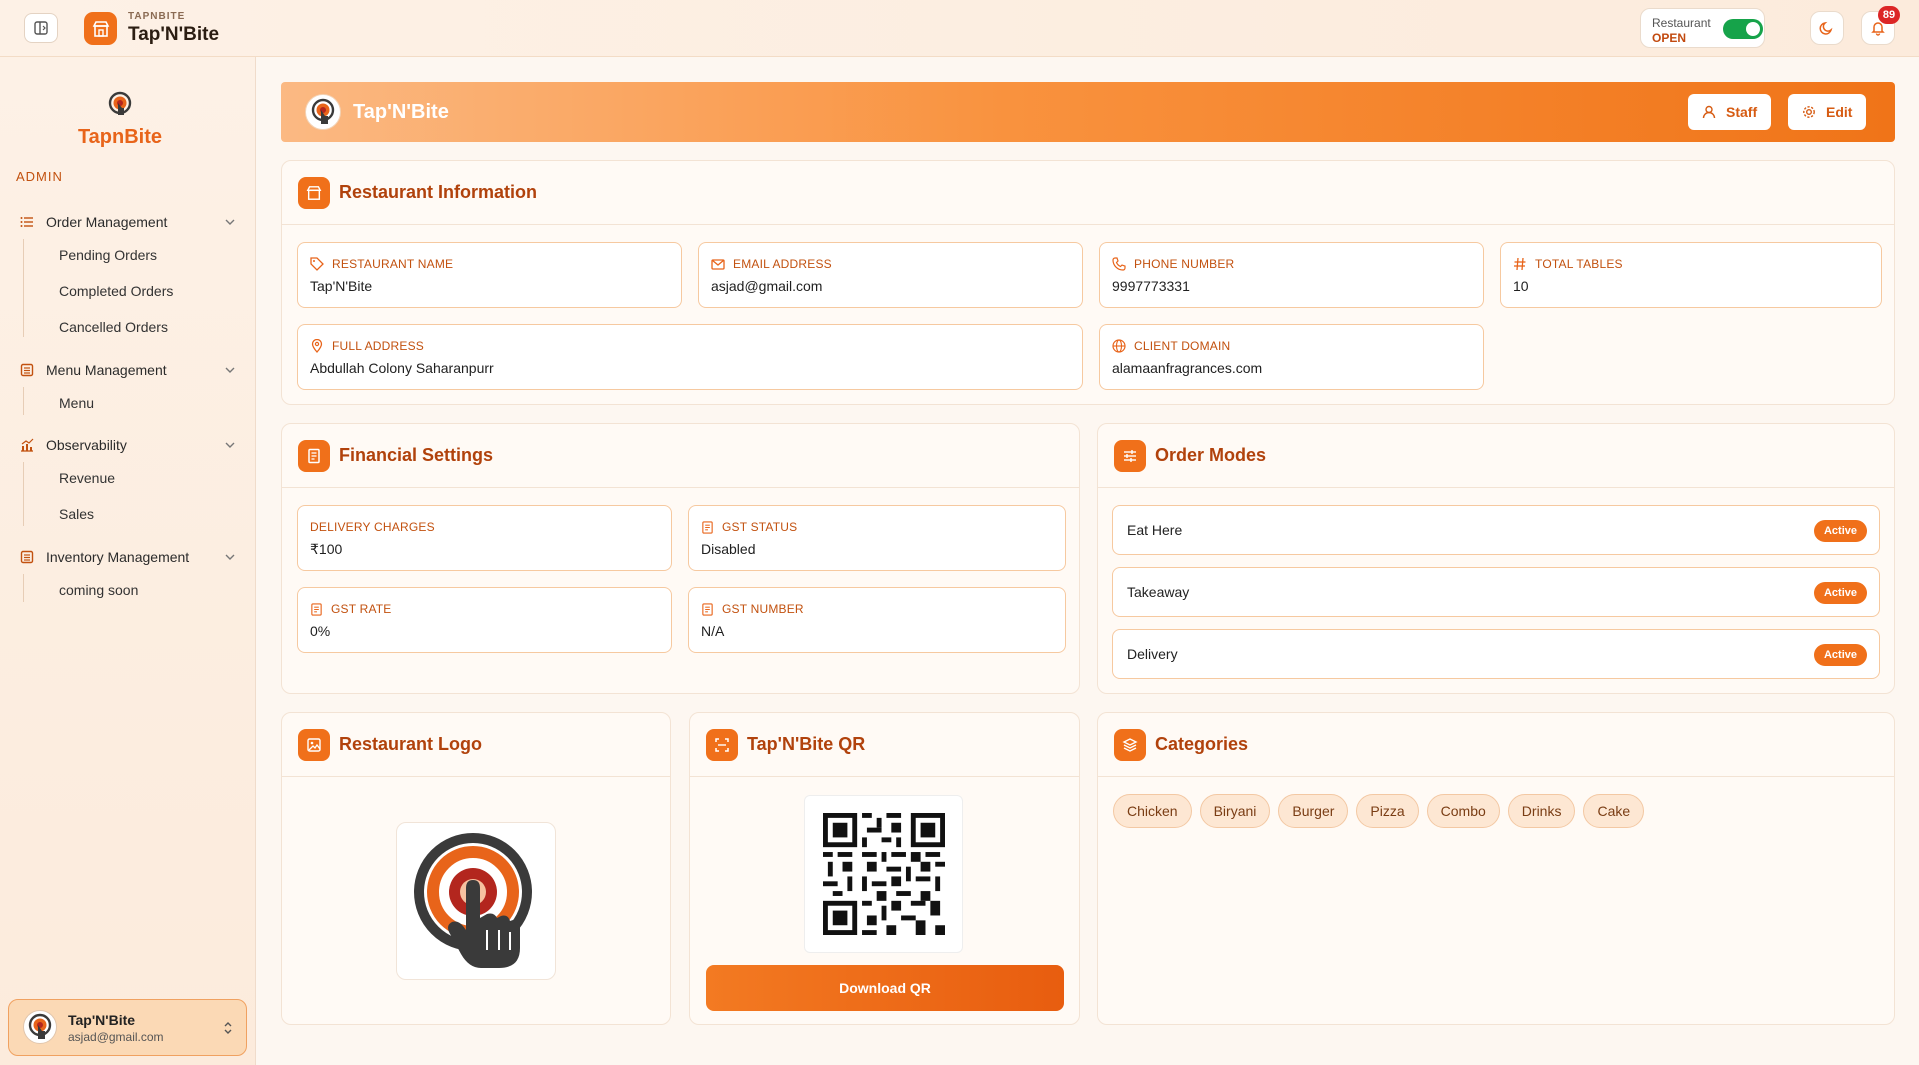 This screenshot has height=1065, width=1919. I want to click on edit-button: Edit, so click(1827, 112).